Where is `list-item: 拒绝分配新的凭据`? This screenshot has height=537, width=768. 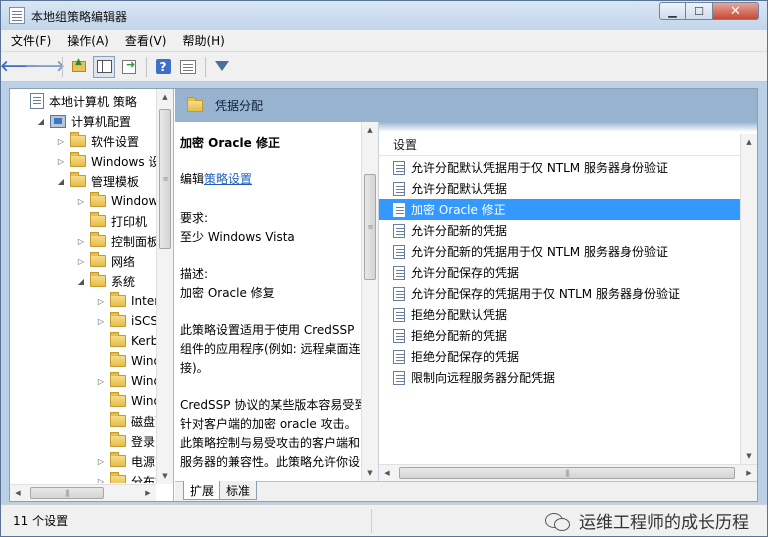 list-item: 拒绝分配新的凭据 is located at coordinates (559, 335).